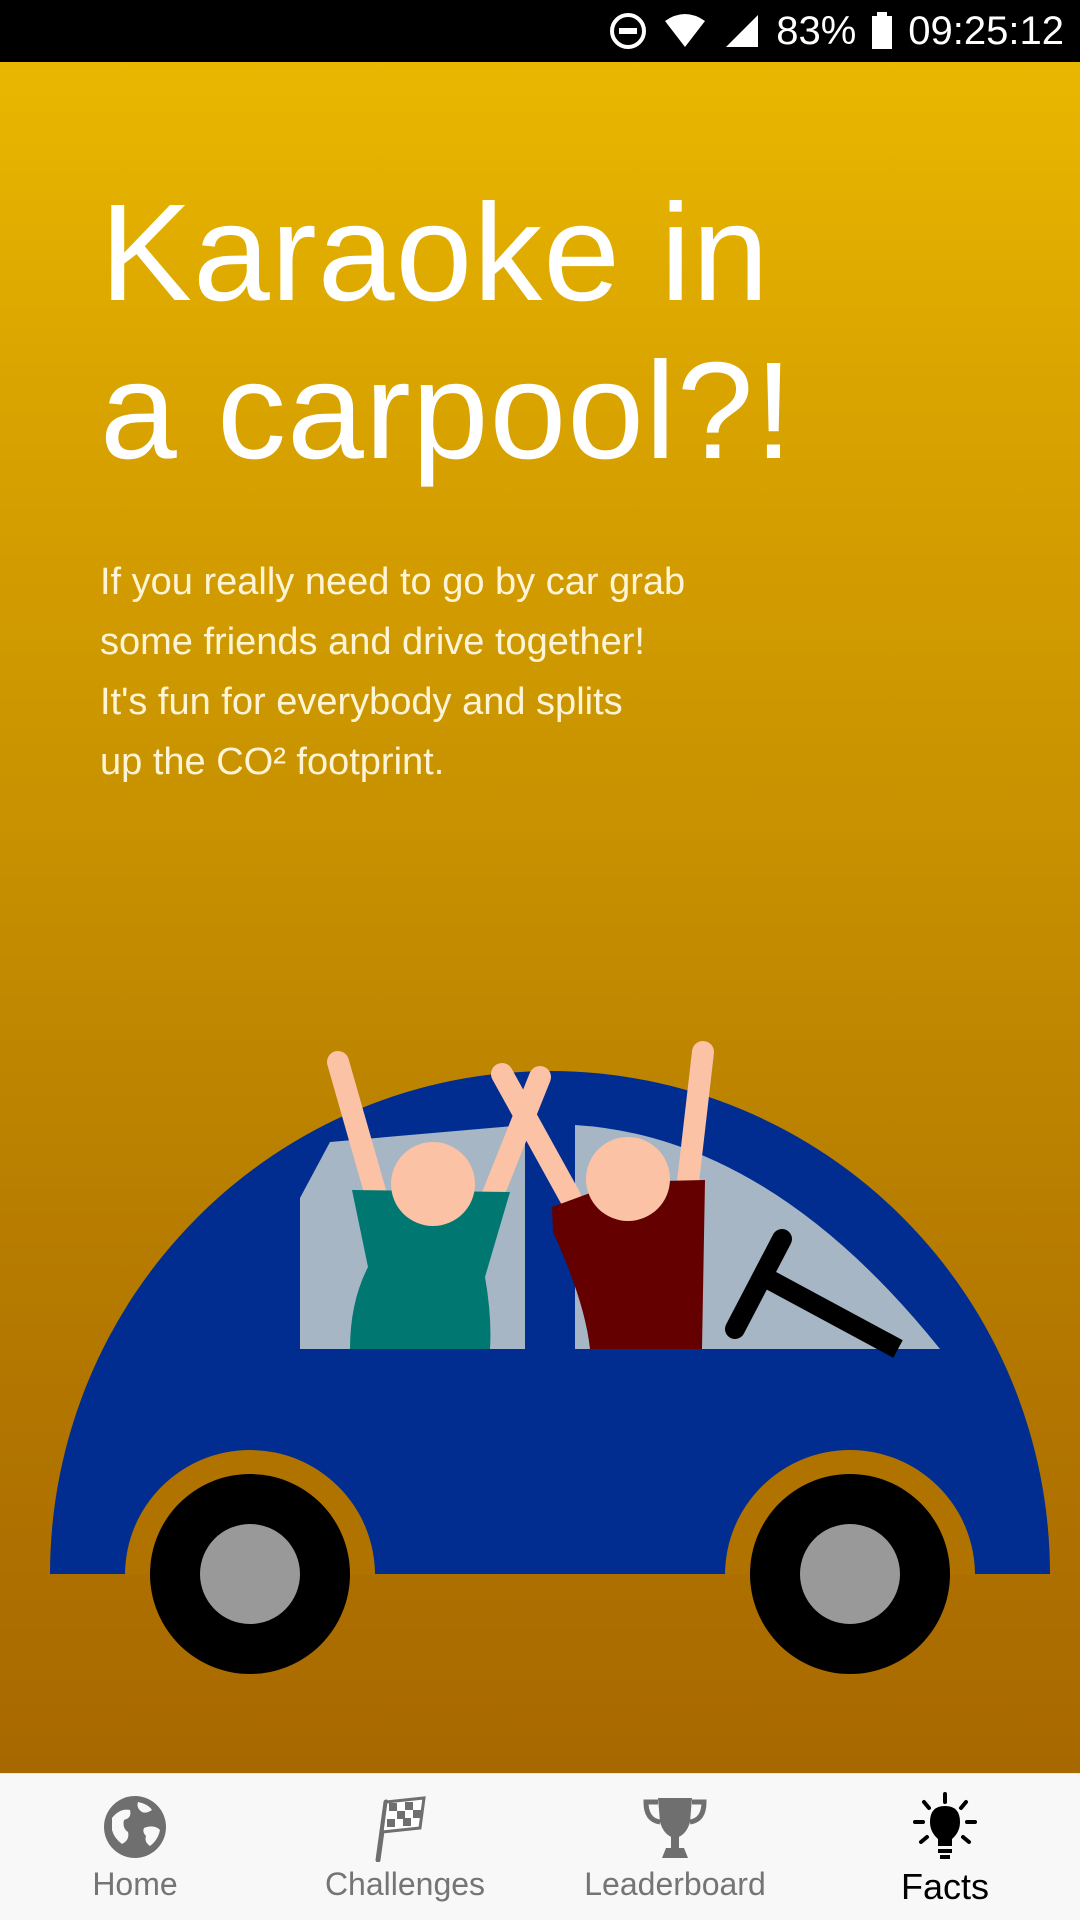 The width and height of the screenshot is (1080, 1920). What do you see at coordinates (945, 1827) in the screenshot?
I see `lightbulb-icon` at bounding box center [945, 1827].